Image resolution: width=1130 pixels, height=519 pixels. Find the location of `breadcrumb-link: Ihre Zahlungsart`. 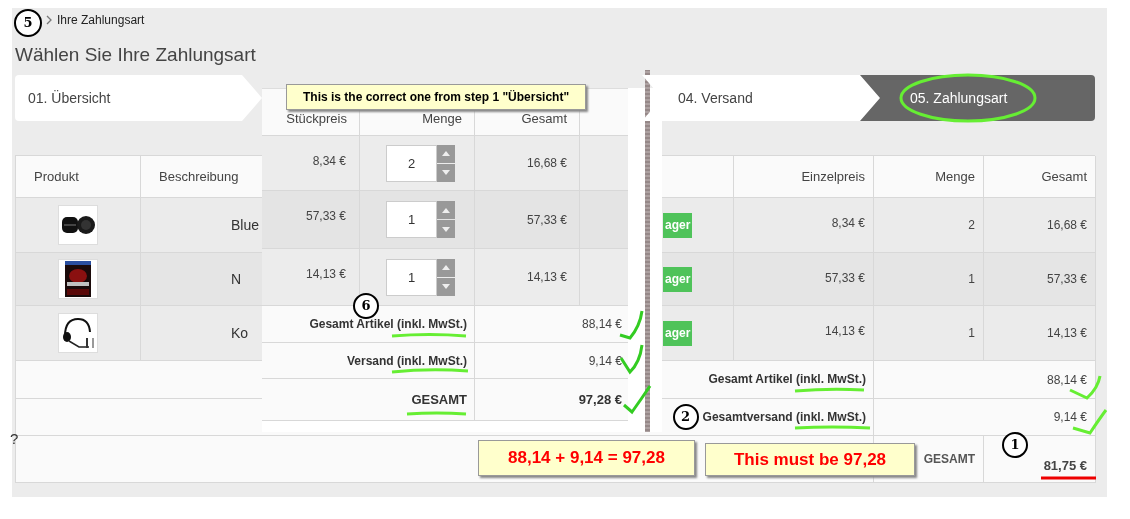

breadcrumb-link: Ihre Zahlungsart is located at coordinates (101, 20).